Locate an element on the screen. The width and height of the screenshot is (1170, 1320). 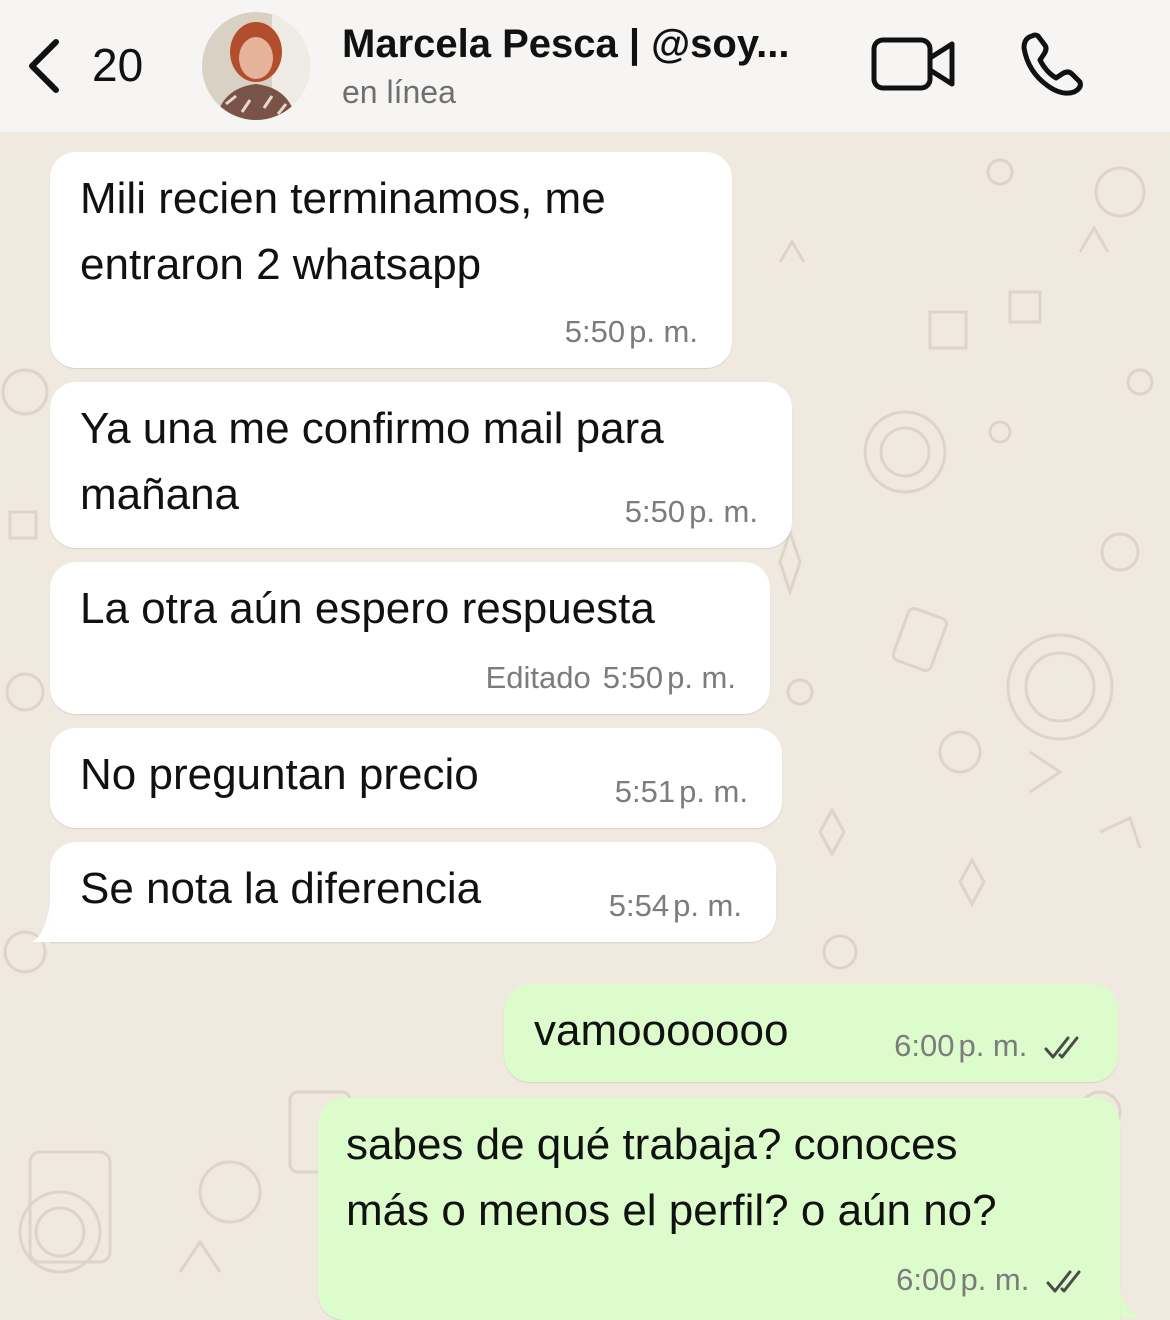
message-bubble-incoming: Se nota la diferencia 5:54 p. m. is located at coordinates (413, 892).